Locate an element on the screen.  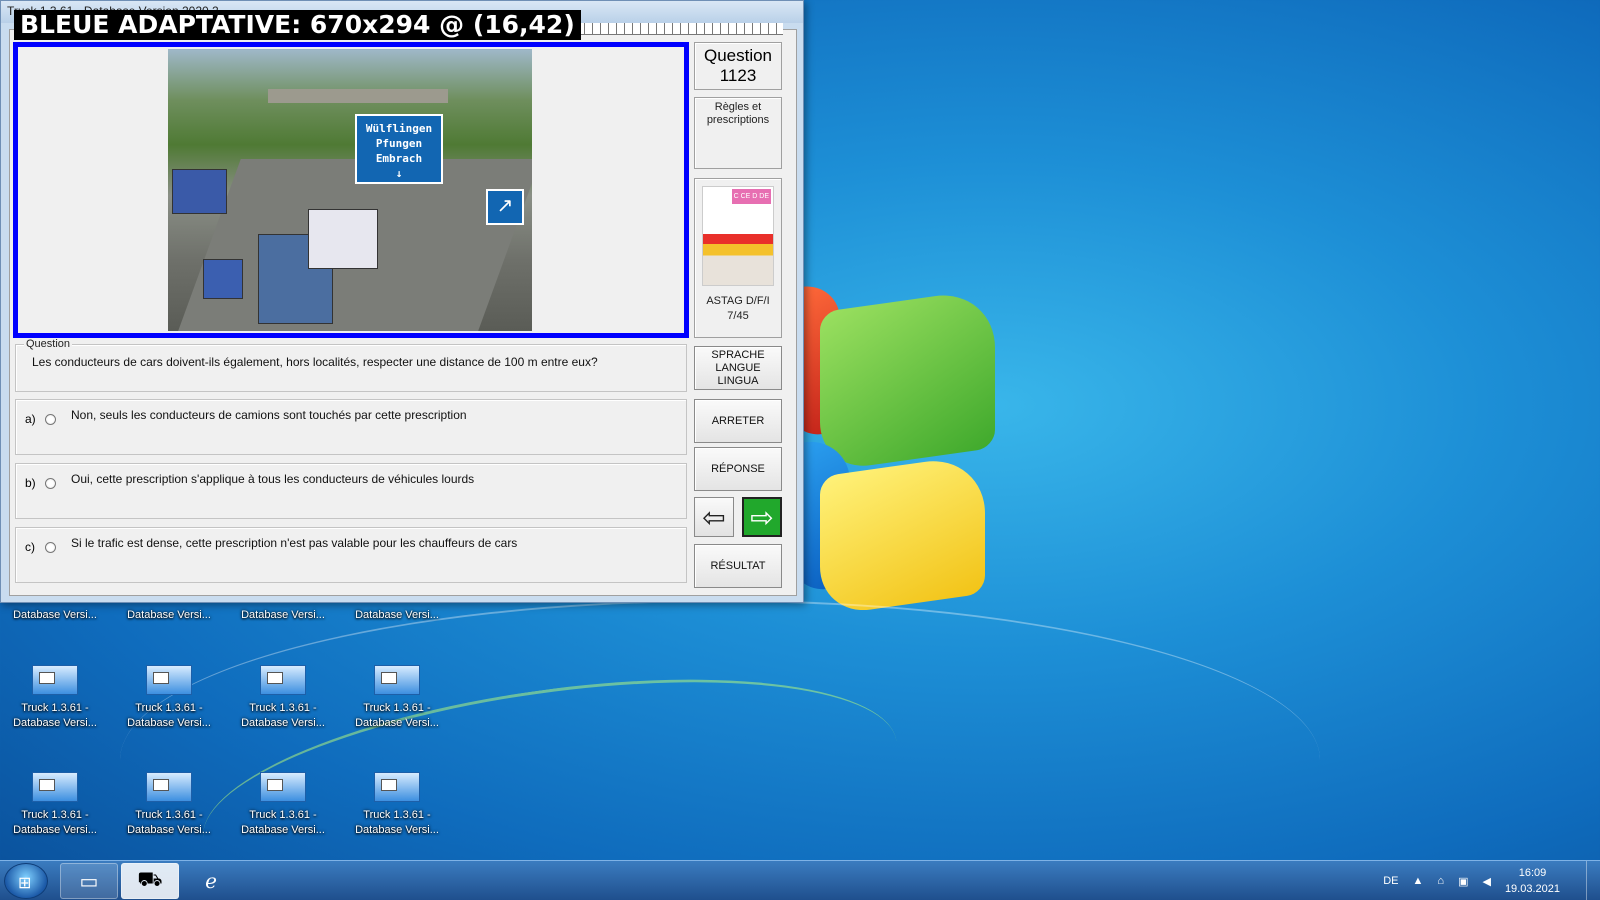
question-number: 1123 is located at coordinates (738, 75).